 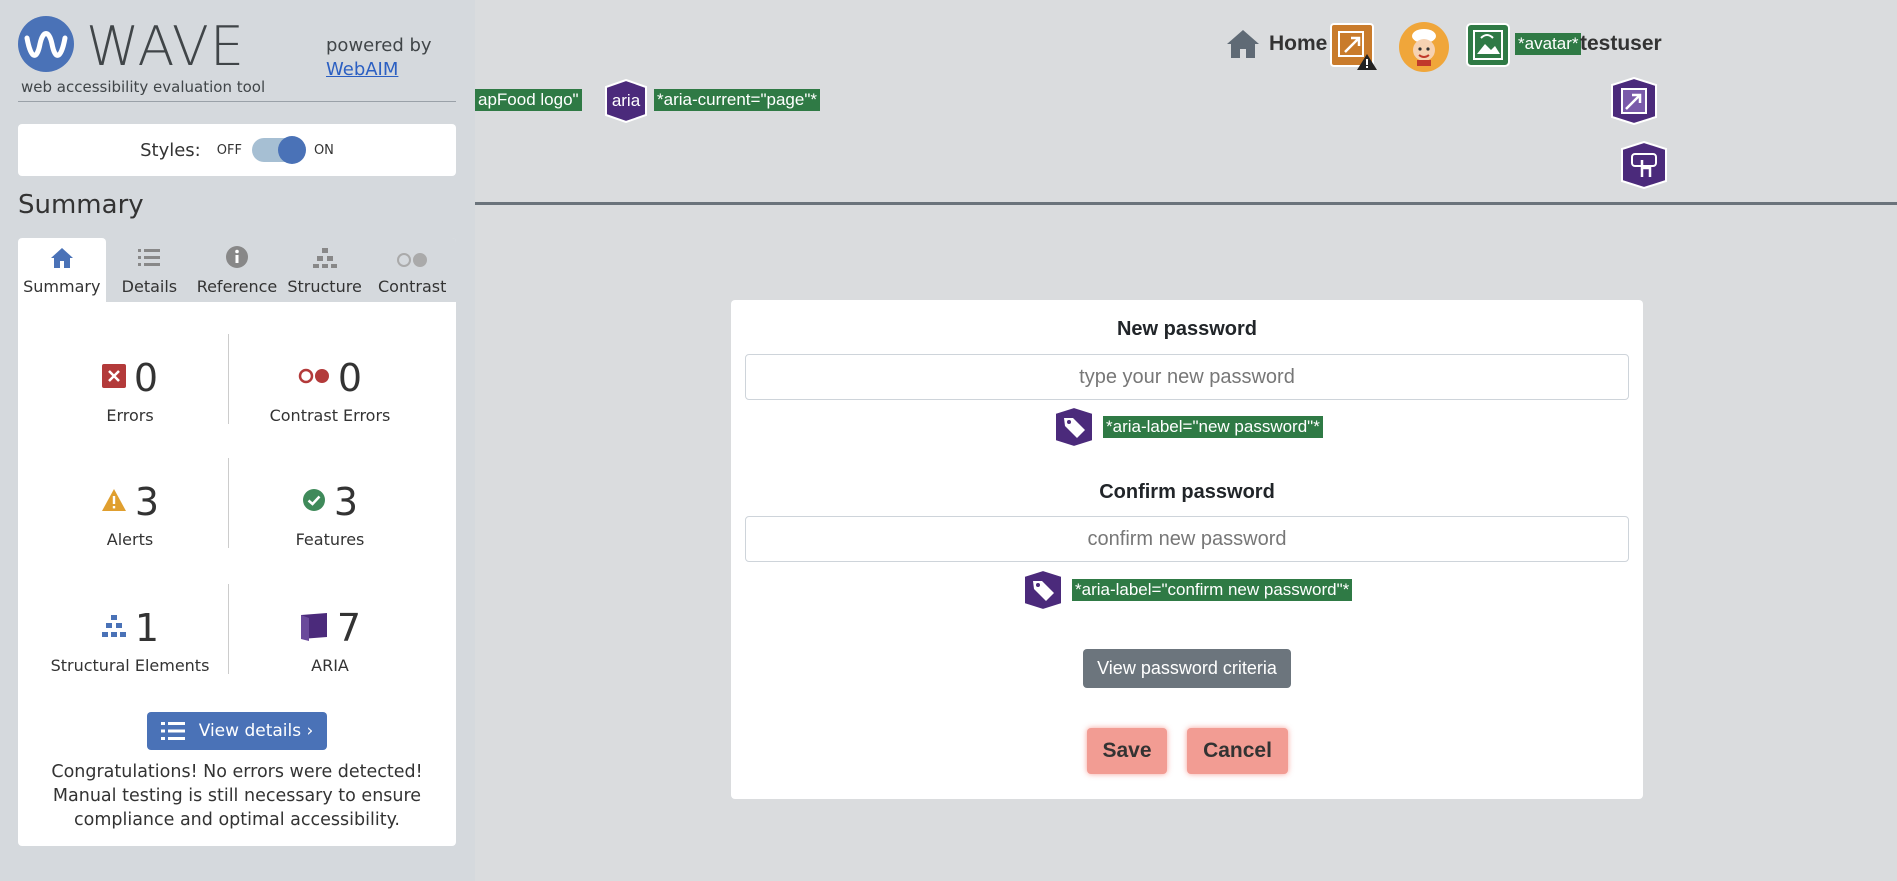 What do you see at coordinates (349, 628) in the screenshot?
I see `aria-count: 7` at bounding box center [349, 628].